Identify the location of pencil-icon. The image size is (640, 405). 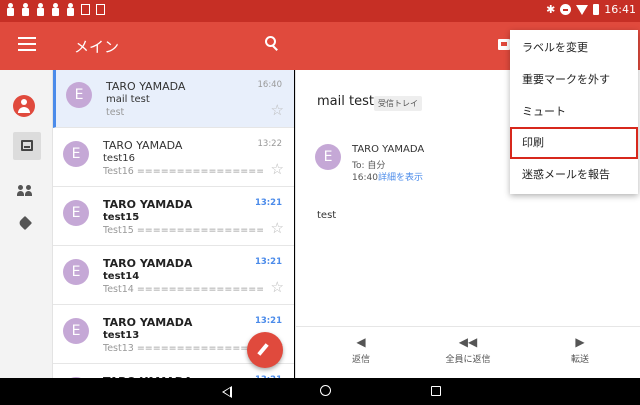
(263, 349).